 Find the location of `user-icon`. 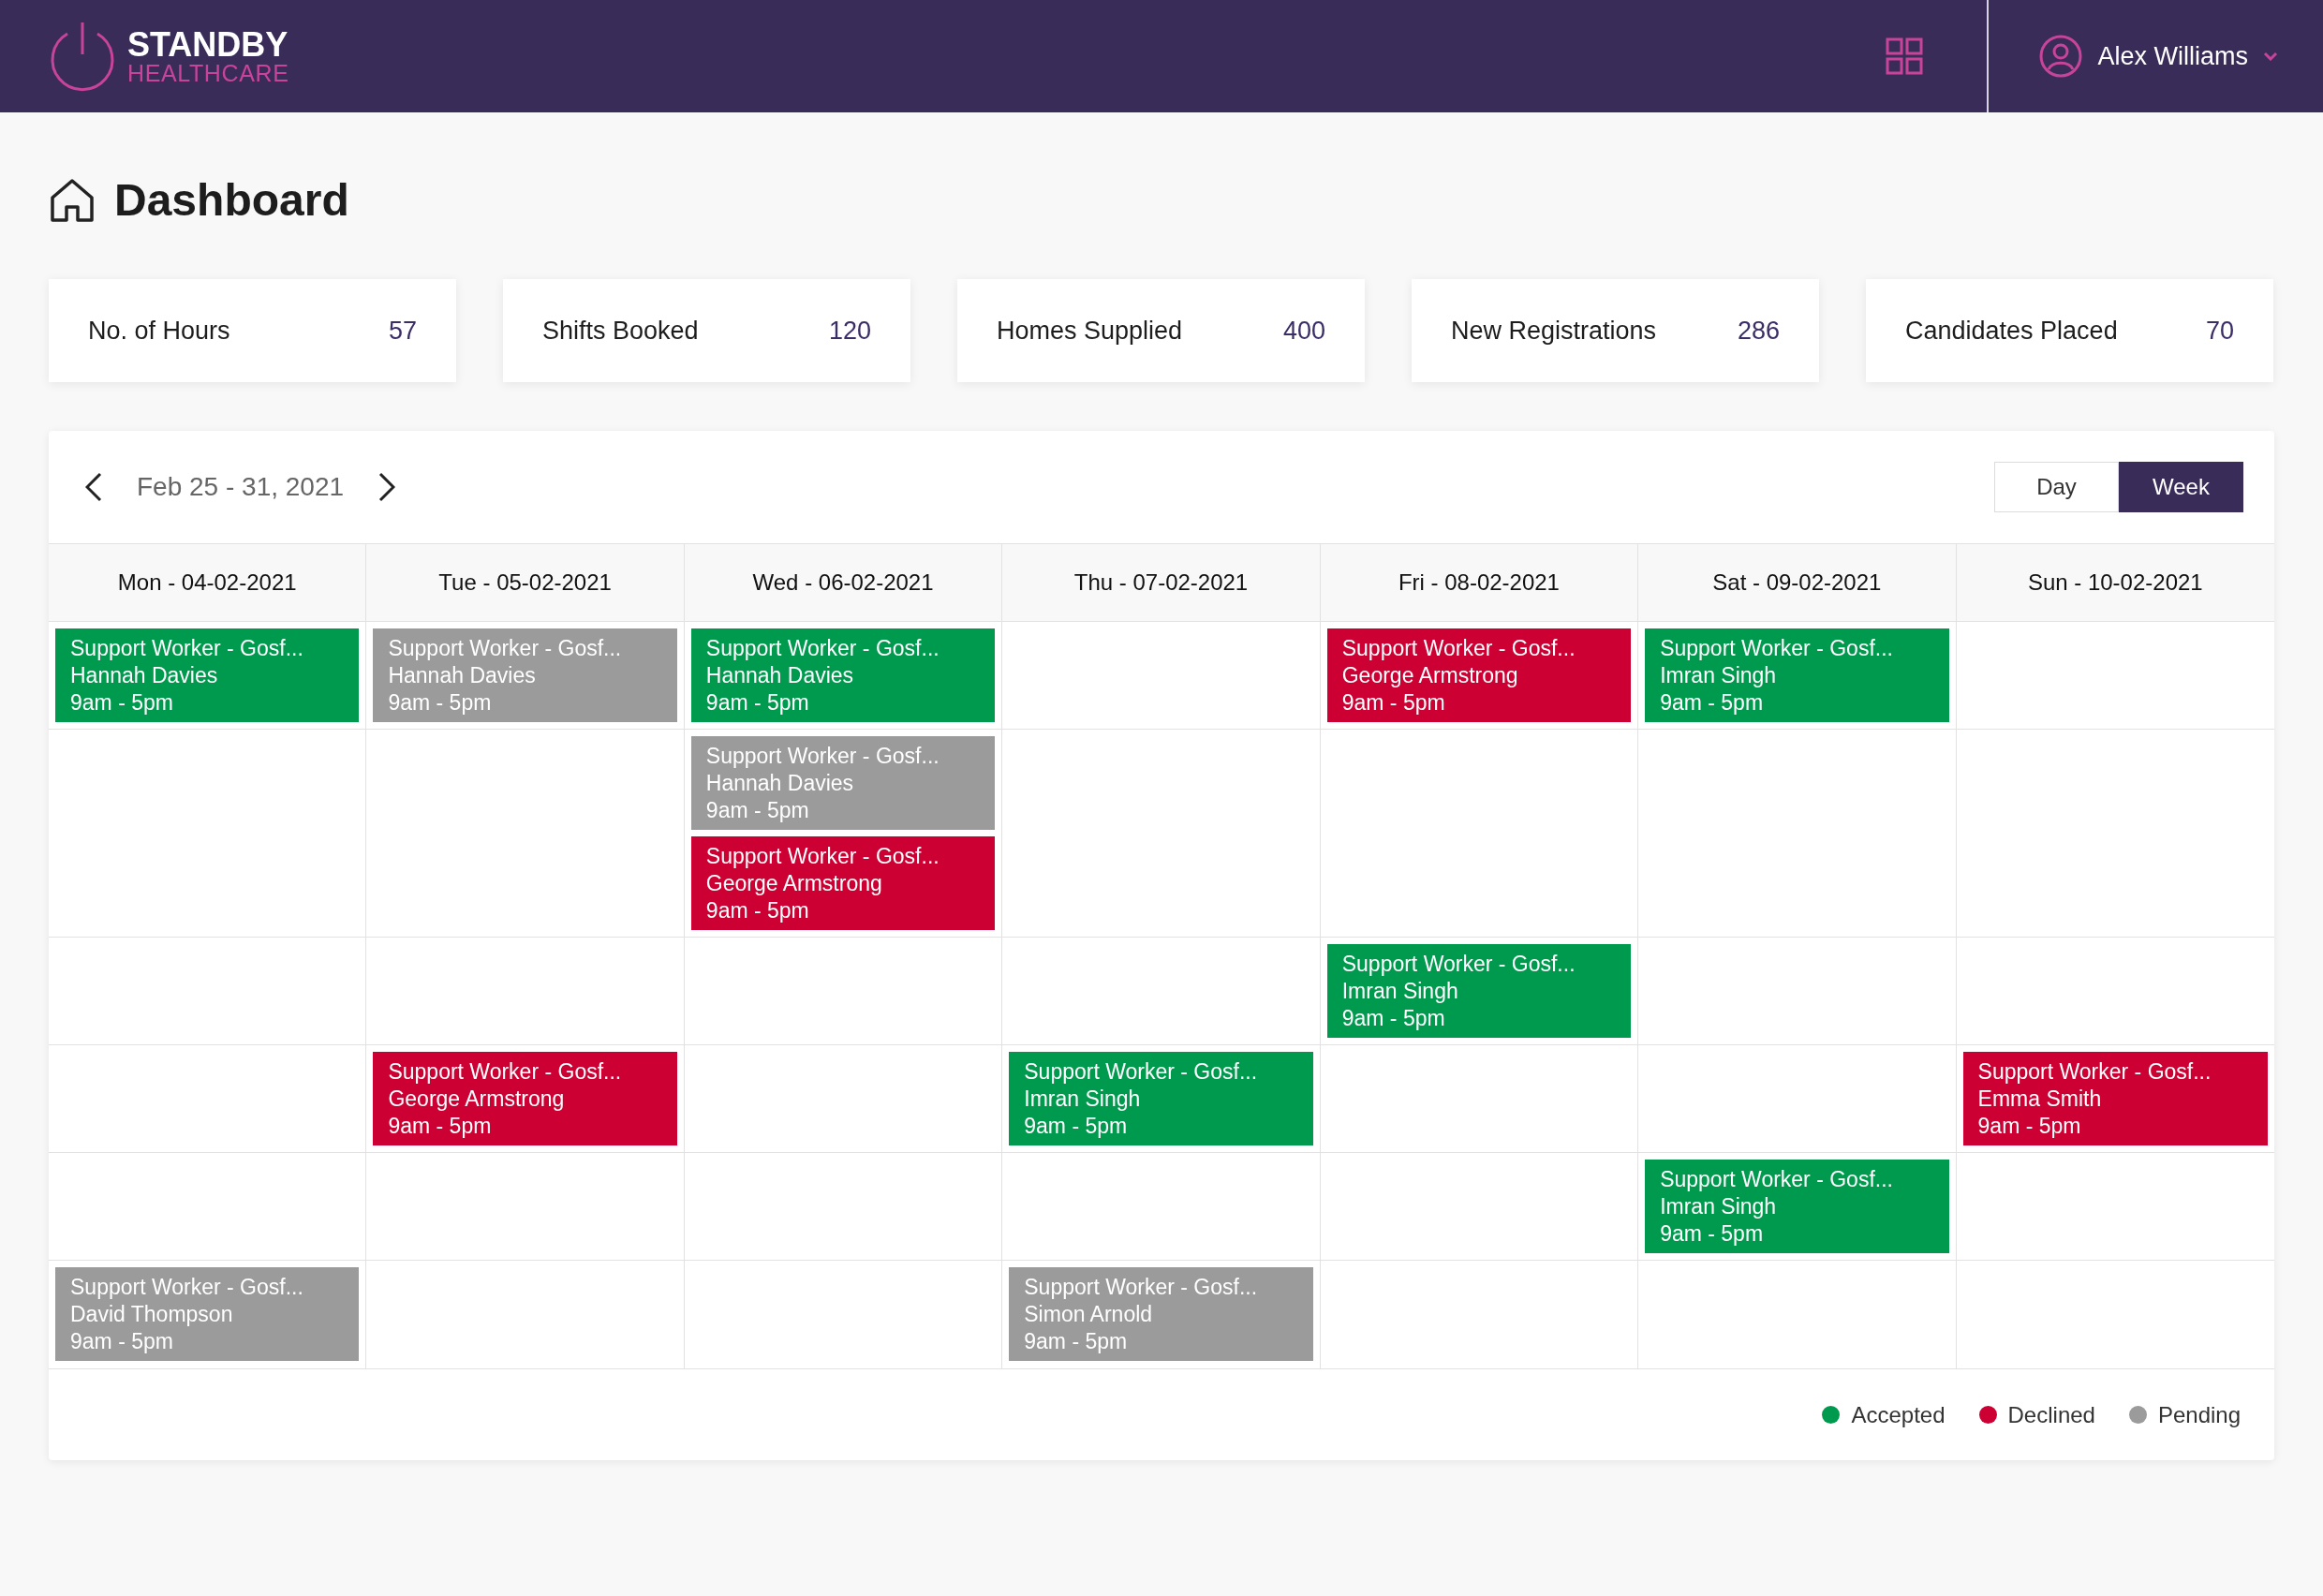

user-icon is located at coordinates (2061, 57).